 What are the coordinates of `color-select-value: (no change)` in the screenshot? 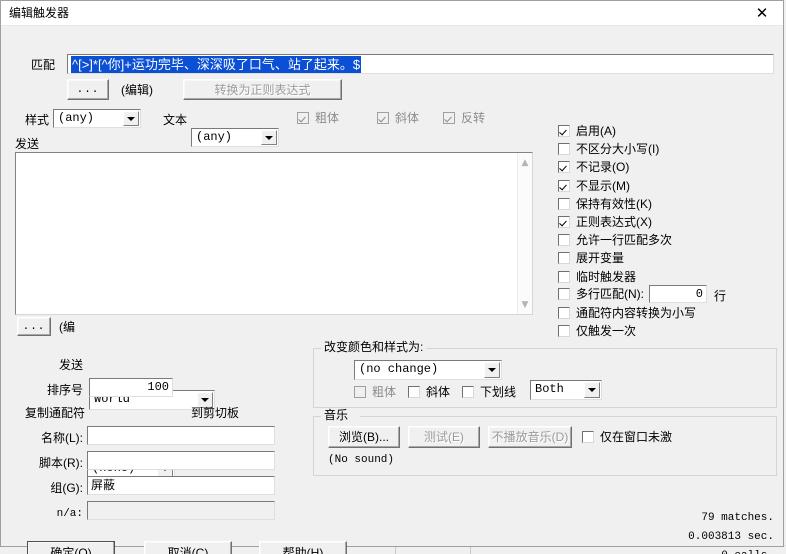 It's located at (399, 369).